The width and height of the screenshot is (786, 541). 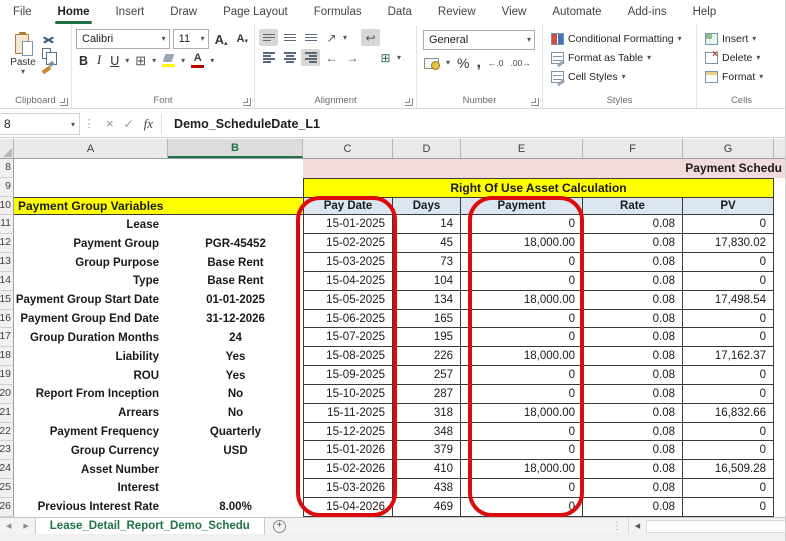 What do you see at coordinates (427, 413) in the screenshot?
I see `table-cell: 318` at bounding box center [427, 413].